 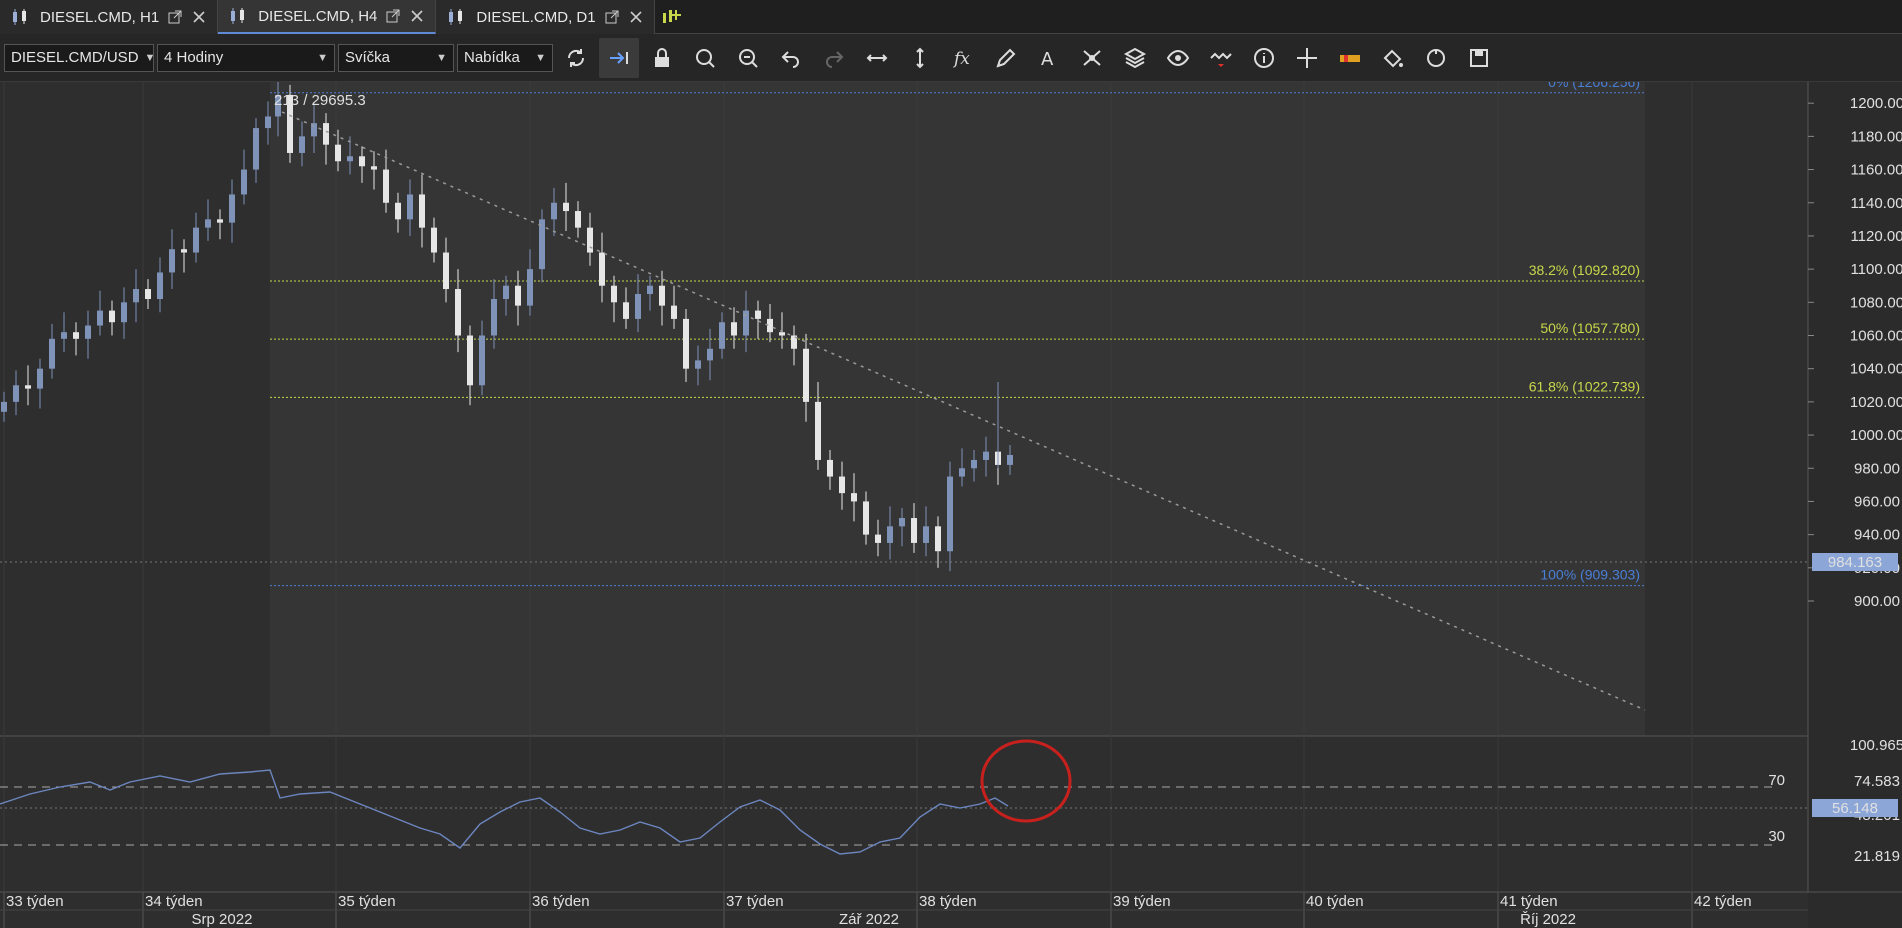 I want to click on redo-icon, so click(x=835, y=59).